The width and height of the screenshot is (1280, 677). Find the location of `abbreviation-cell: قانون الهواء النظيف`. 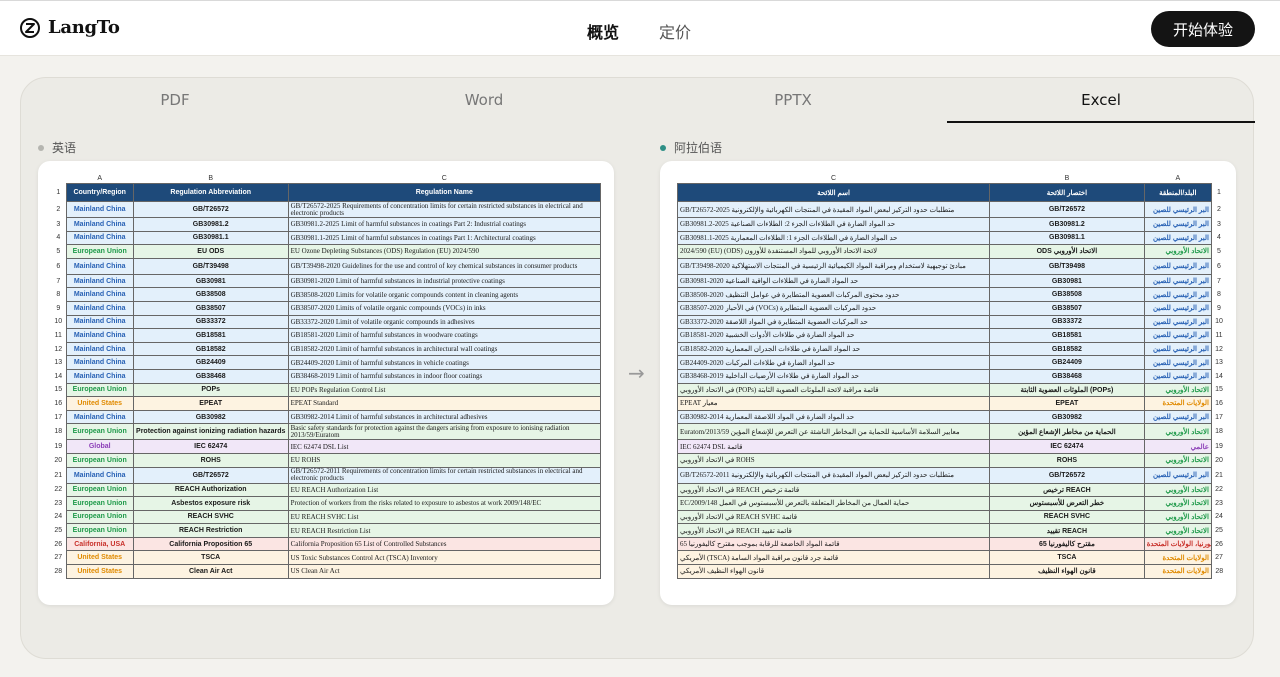

abbreviation-cell: قانون الهواء النظيف is located at coordinates (1067, 571).